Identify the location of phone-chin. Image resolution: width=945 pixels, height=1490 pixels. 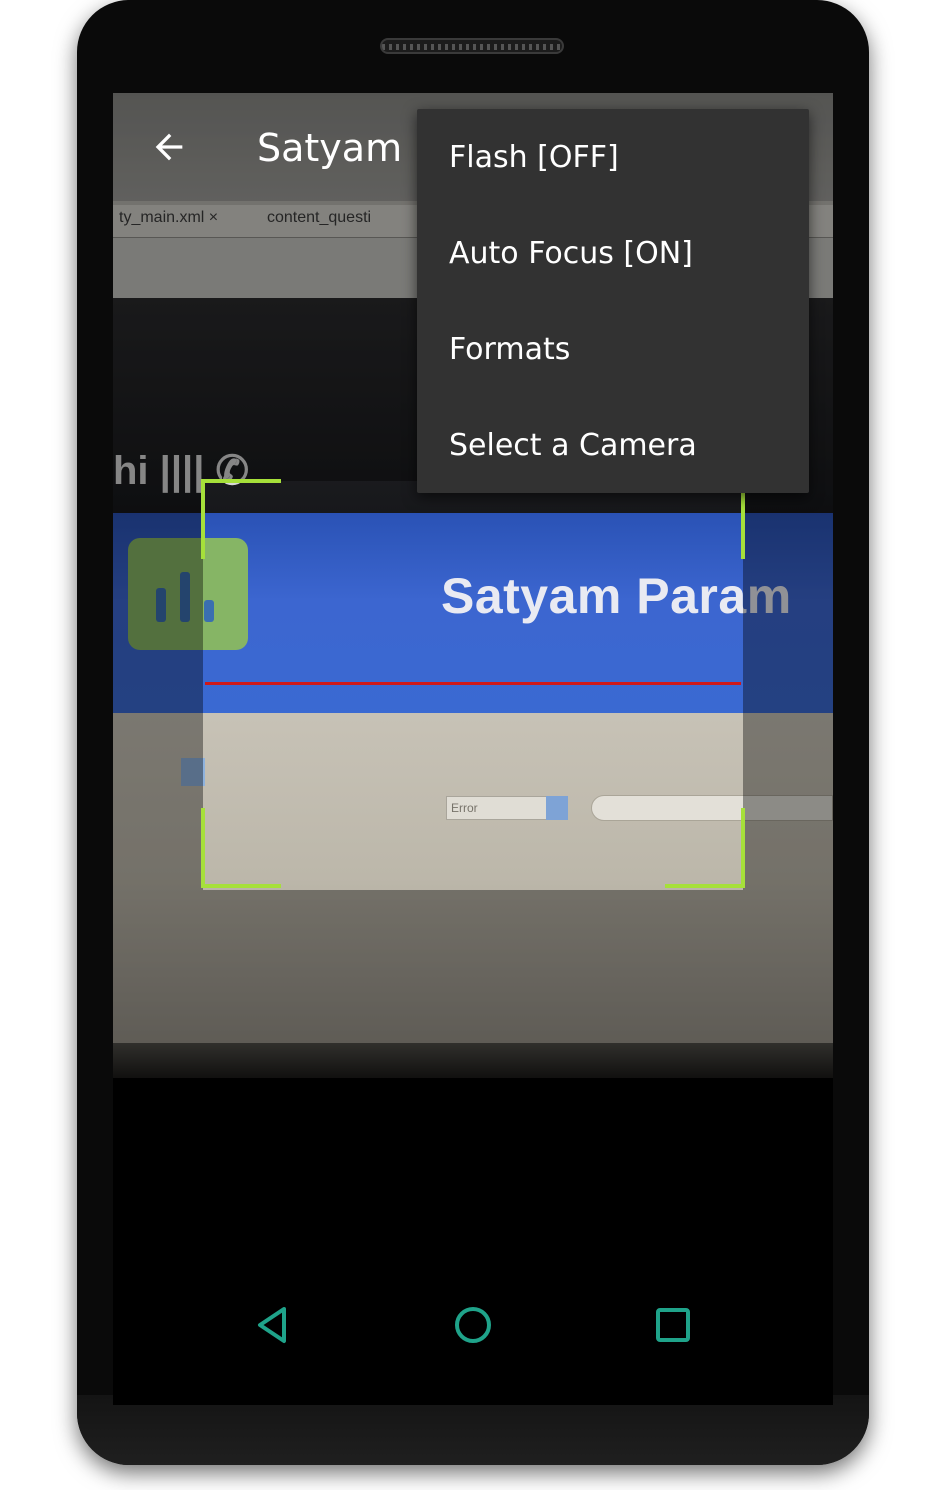
(473, 1430).